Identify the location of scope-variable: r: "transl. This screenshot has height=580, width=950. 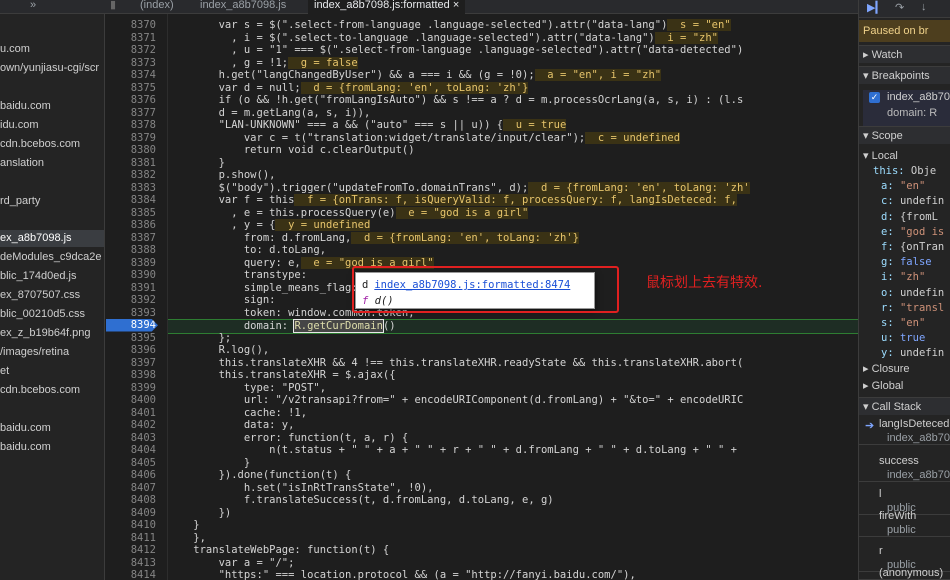
(912, 308).